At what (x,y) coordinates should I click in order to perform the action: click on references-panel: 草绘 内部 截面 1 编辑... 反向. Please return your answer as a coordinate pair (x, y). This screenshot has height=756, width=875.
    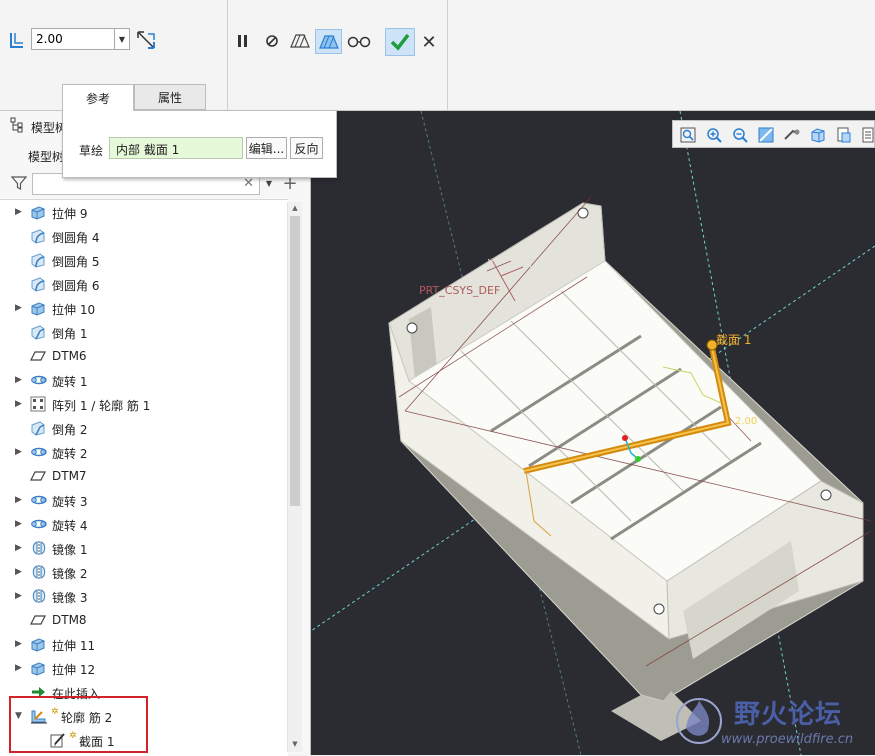
    Looking at the image, I should click on (199, 144).